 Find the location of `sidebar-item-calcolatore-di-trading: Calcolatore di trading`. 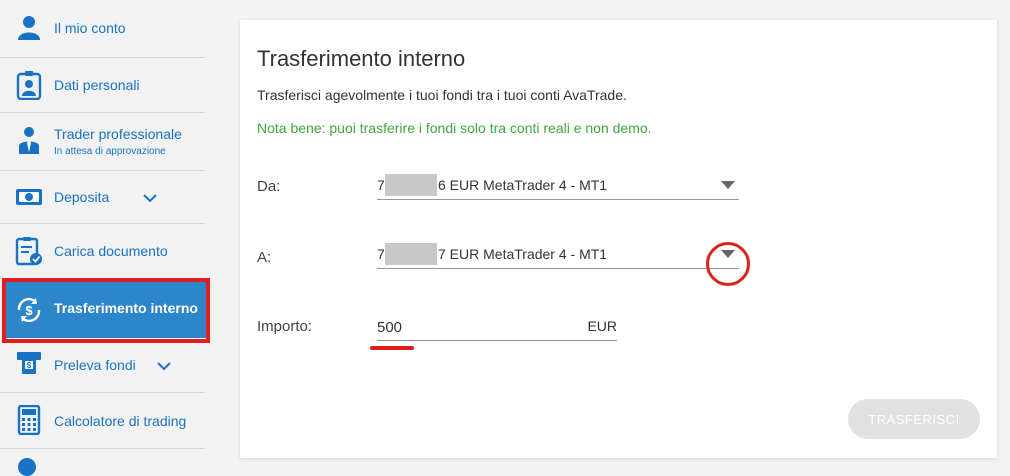

sidebar-item-calcolatore-di-trading: Calcolatore di trading is located at coordinates (102, 421).